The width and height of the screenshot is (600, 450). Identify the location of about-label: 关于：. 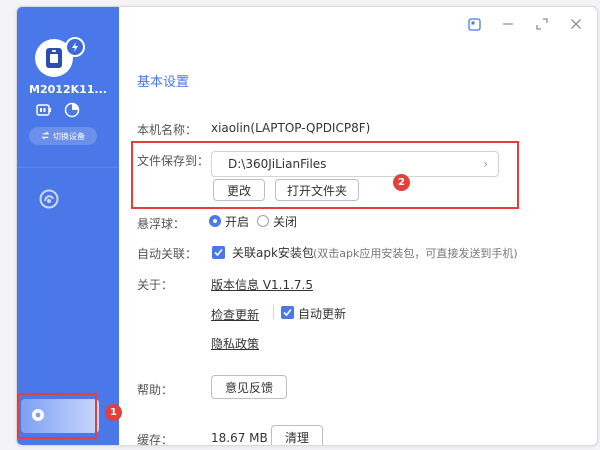
(155, 285).